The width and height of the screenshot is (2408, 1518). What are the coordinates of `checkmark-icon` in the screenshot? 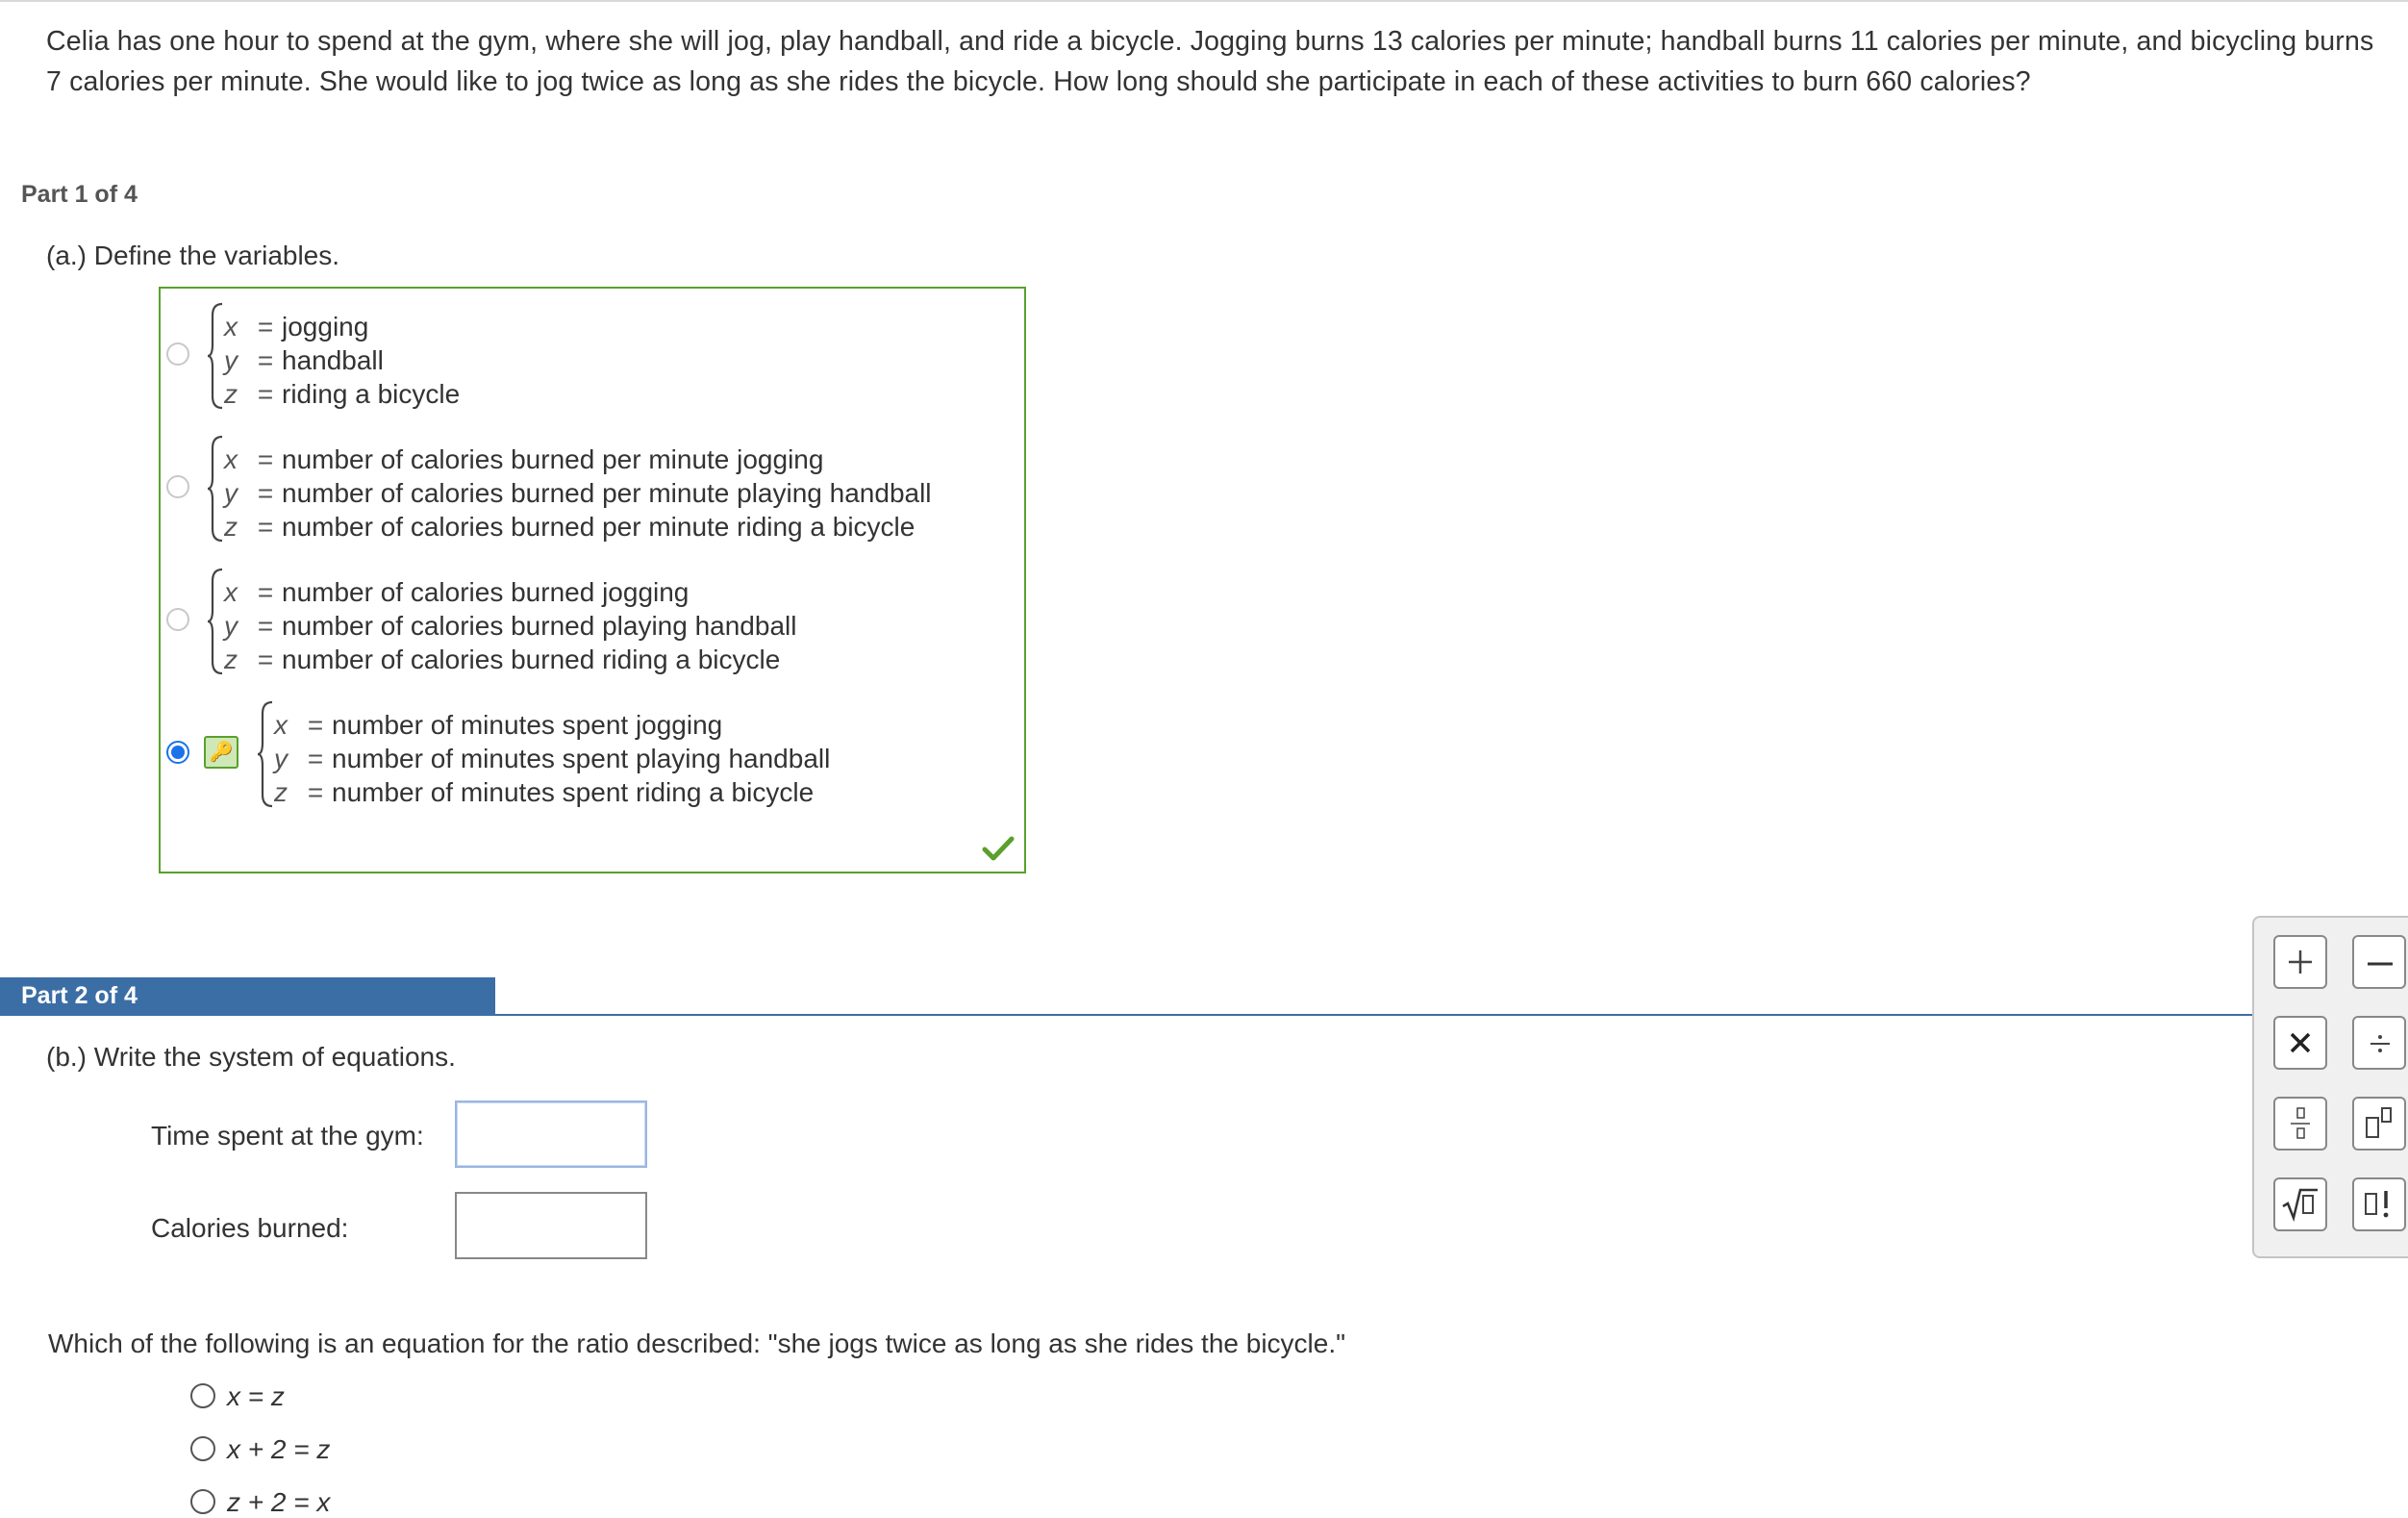 It's located at (998, 848).